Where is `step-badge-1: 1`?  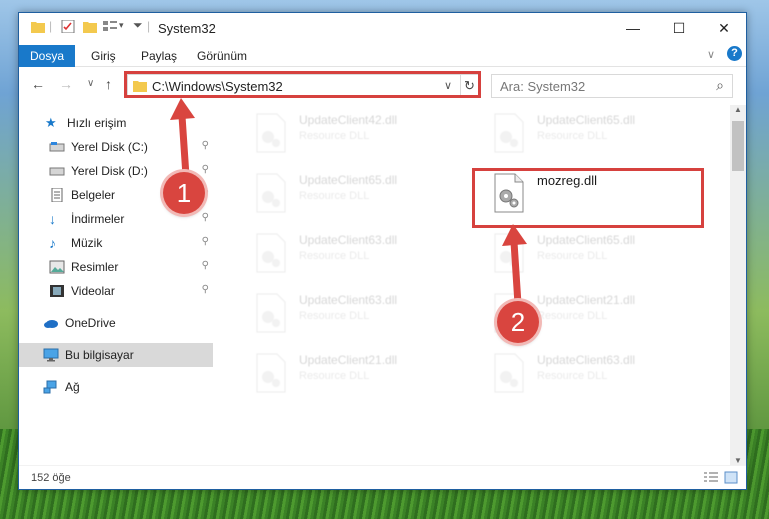
step-badge-1: 1 is located at coordinates (184, 193).